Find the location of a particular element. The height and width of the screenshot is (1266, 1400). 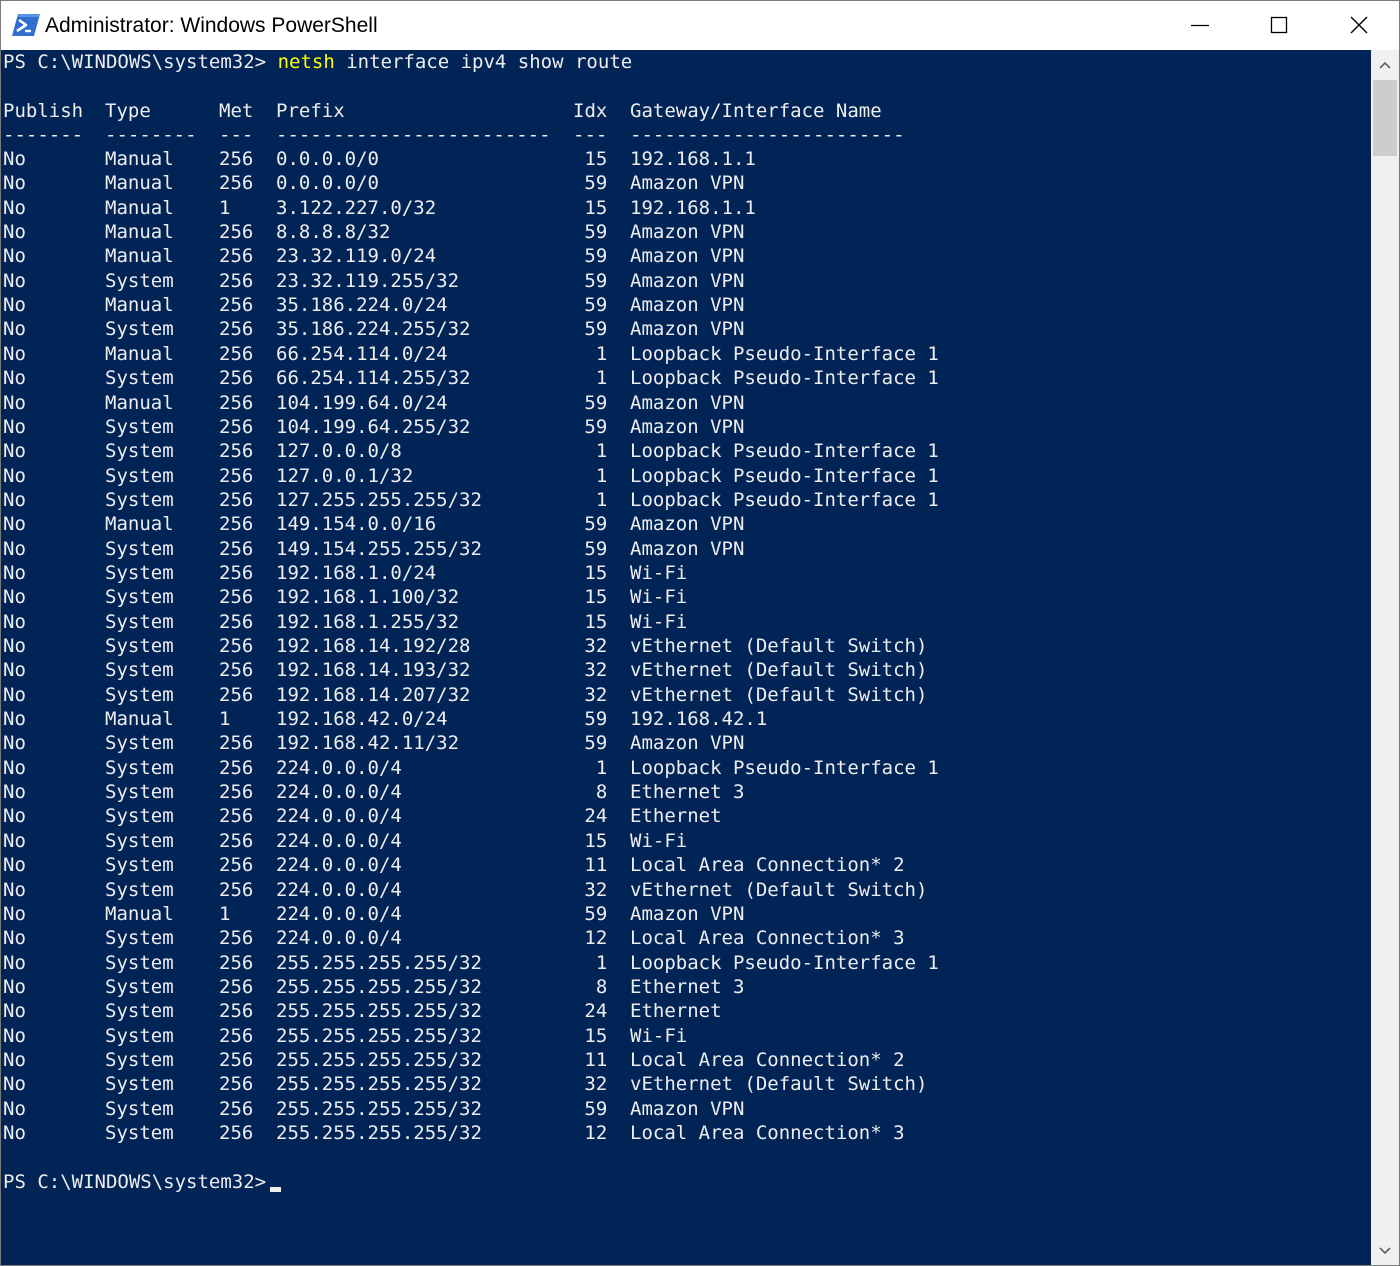

header-gateway: Gateway/Interface Name is located at coordinates (756, 111).